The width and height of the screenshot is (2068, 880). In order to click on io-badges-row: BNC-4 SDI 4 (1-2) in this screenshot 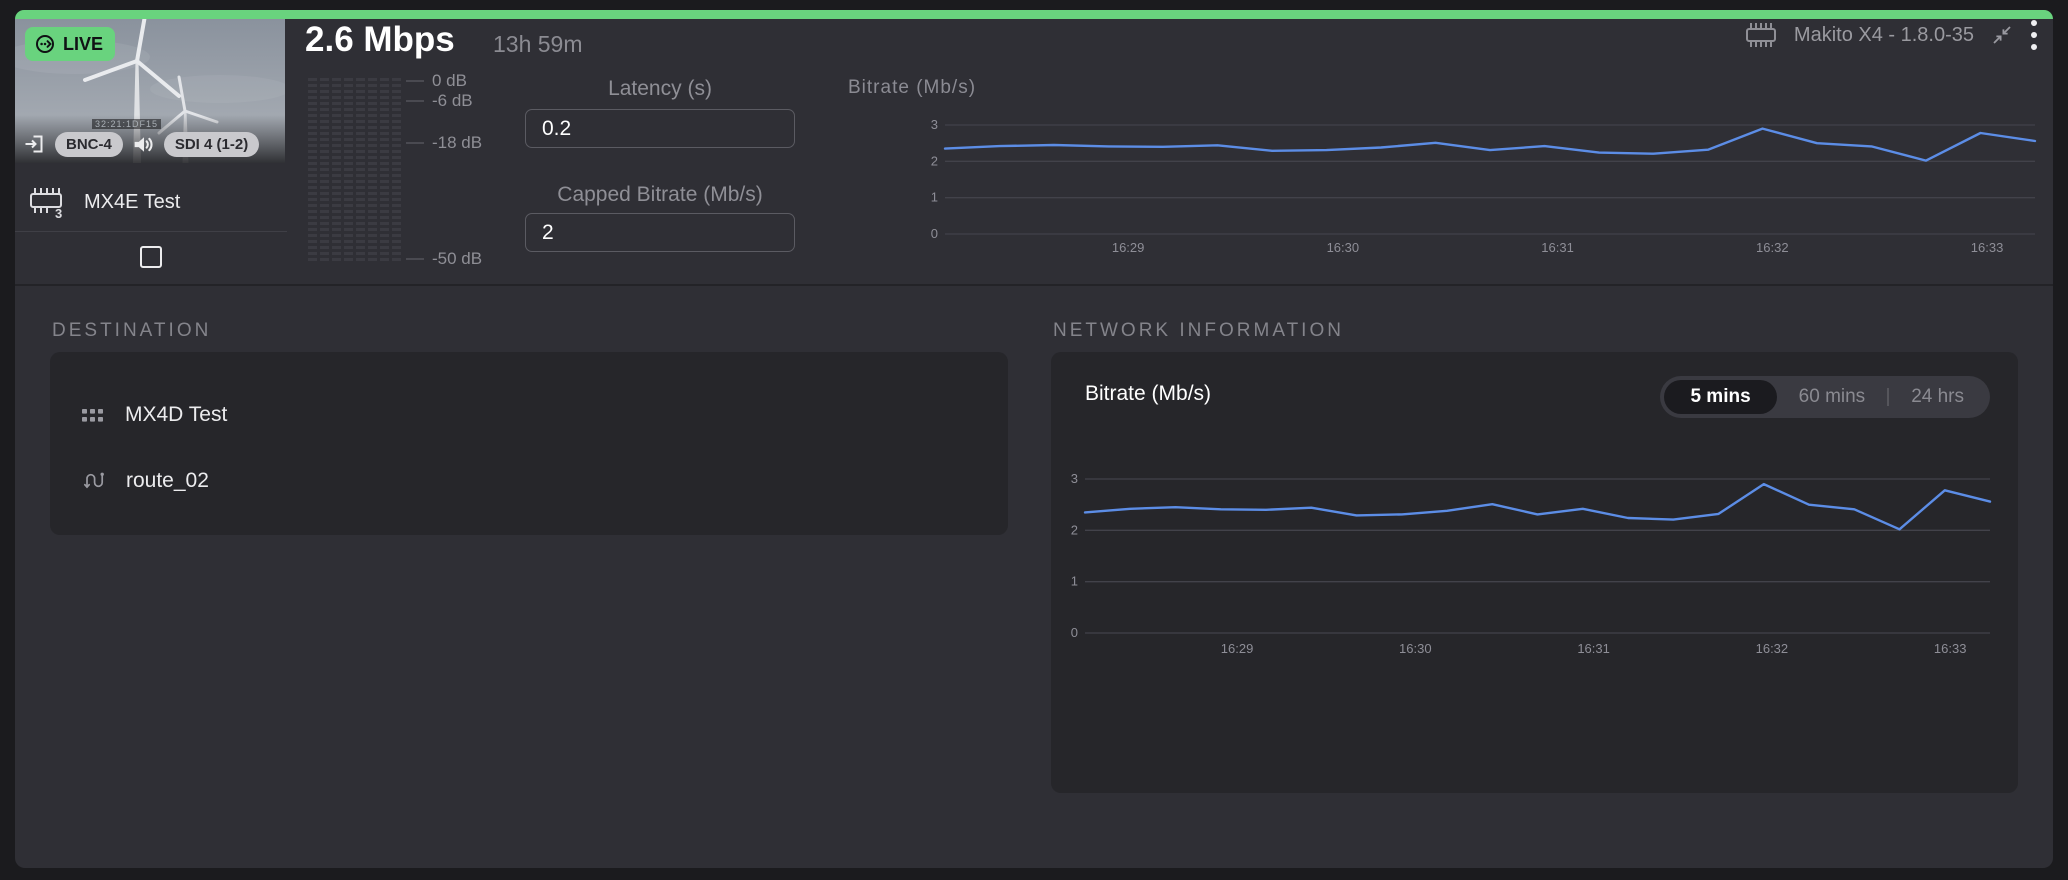, I will do `click(141, 144)`.